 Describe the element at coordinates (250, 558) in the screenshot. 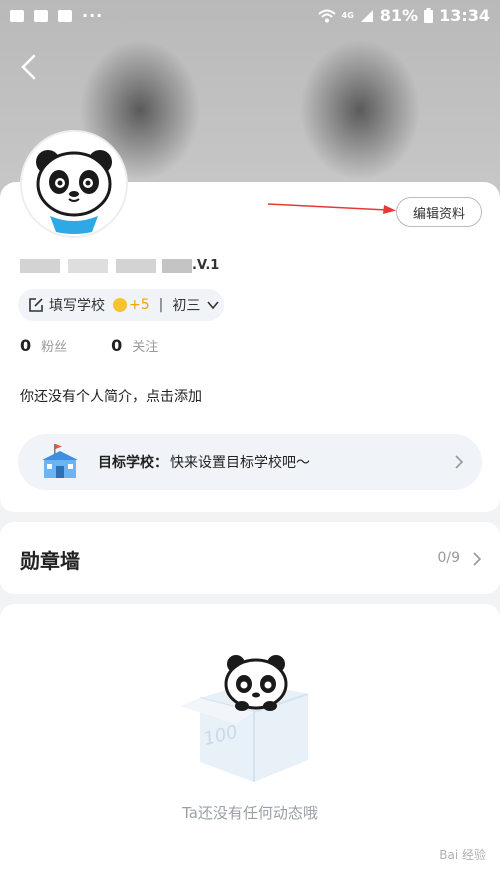

I see `badge-wall-card: 勋章墙 0/9` at that location.